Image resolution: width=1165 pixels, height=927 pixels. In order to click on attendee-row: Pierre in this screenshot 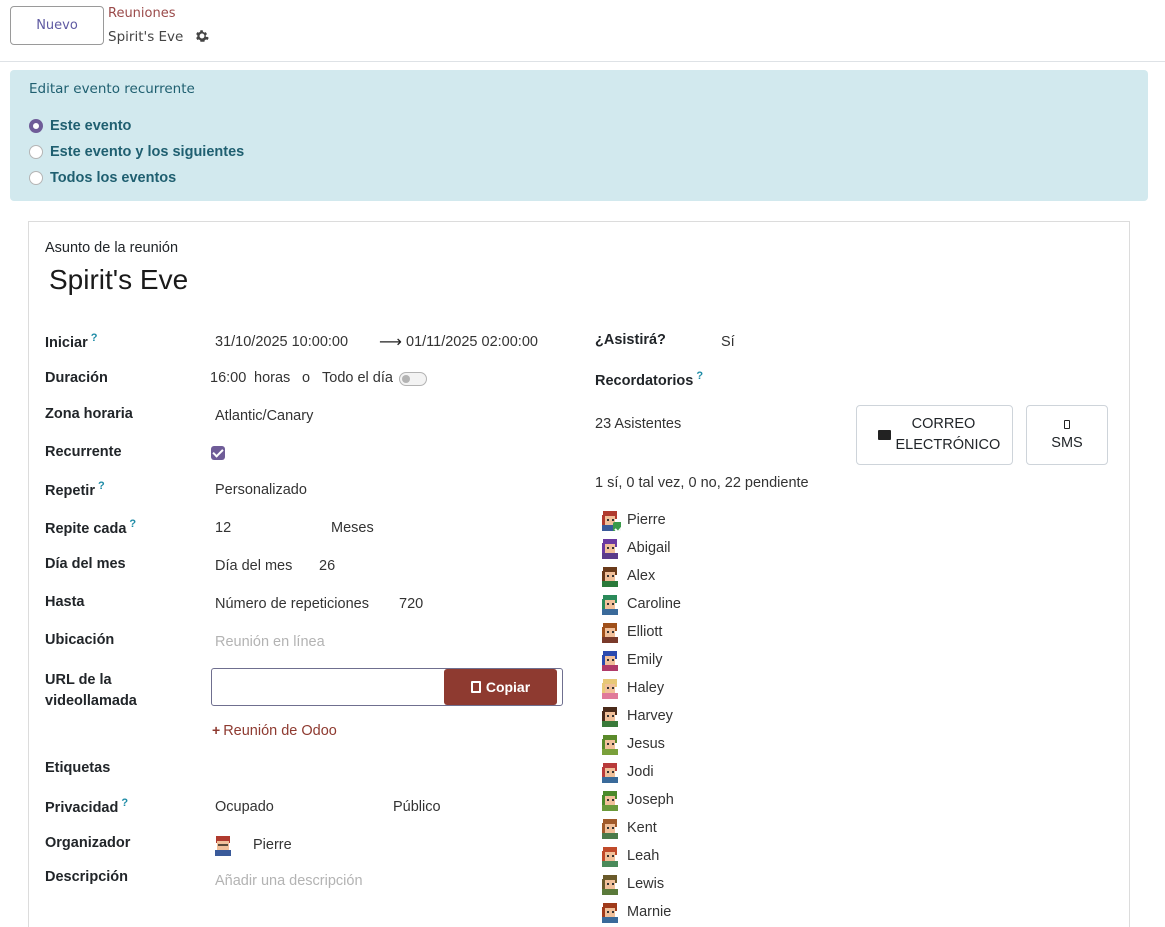, I will do `click(632, 520)`.